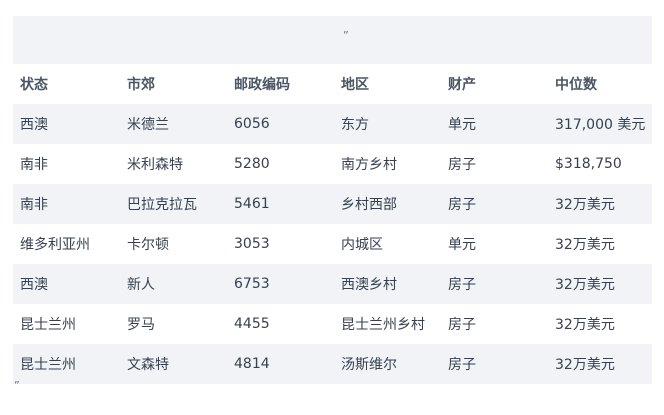 This screenshot has width=664, height=415. What do you see at coordinates (387, 324) in the screenshot?
I see `cell-region: 昆士兰州乡村` at bounding box center [387, 324].